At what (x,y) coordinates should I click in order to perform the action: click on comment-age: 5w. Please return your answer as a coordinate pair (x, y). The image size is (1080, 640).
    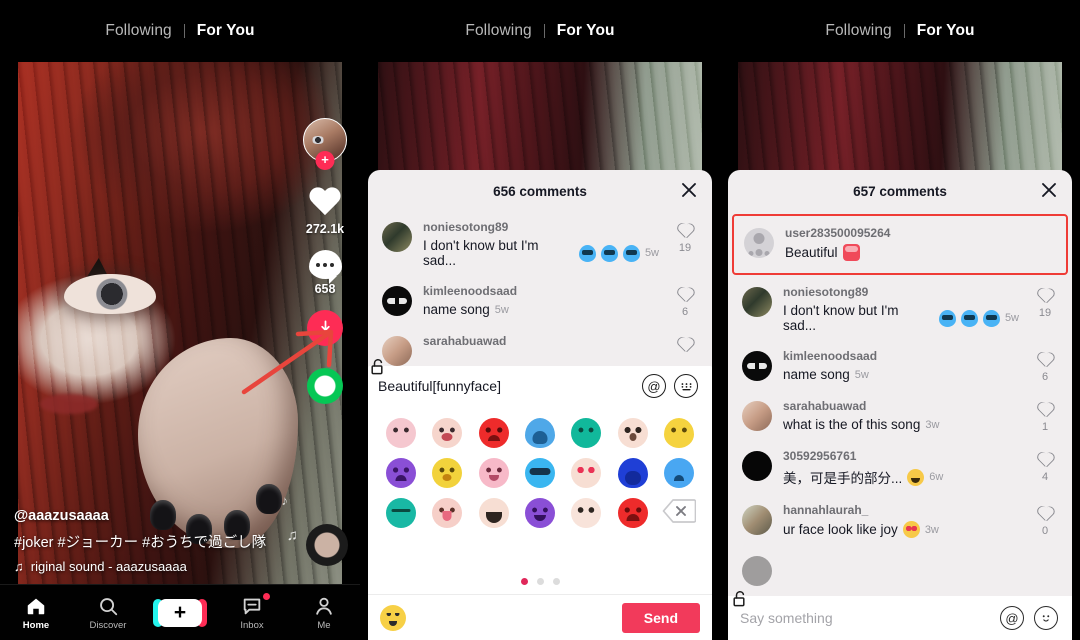
    Looking at the image, I should click on (651, 253).